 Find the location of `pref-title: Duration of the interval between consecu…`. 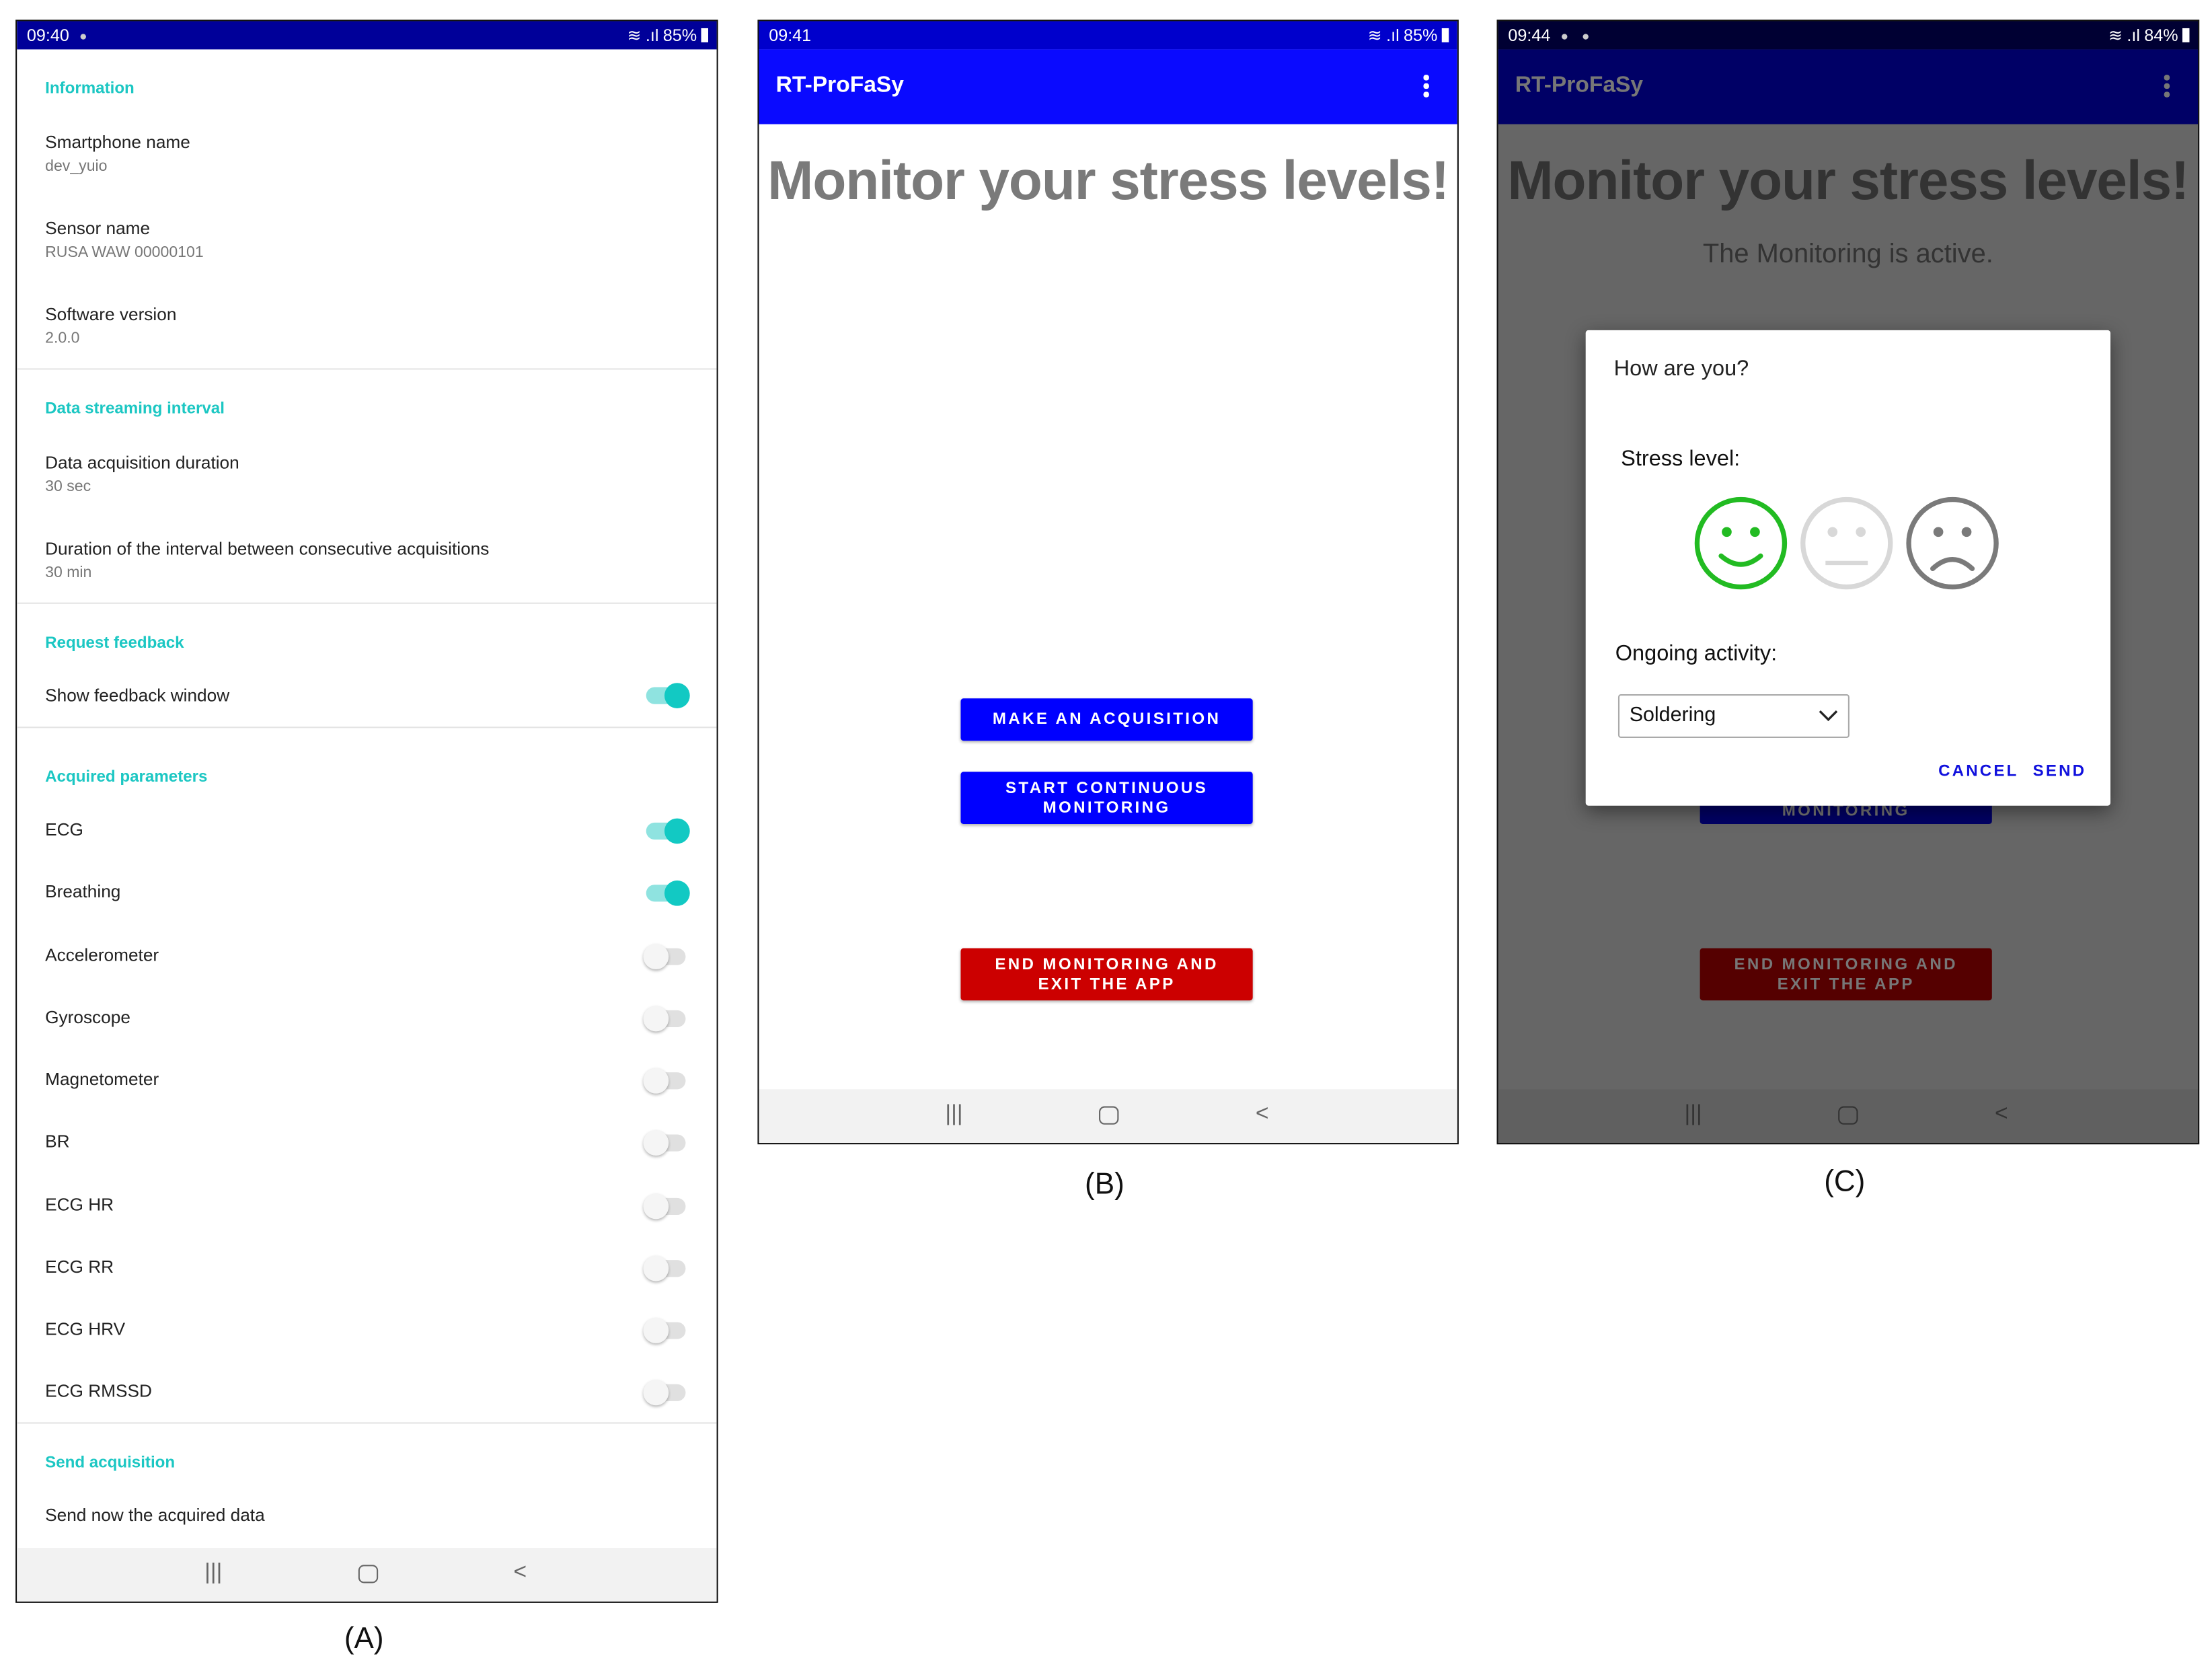

pref-title: Duration of the interval between consecu… is located at coordinates (267, 549).